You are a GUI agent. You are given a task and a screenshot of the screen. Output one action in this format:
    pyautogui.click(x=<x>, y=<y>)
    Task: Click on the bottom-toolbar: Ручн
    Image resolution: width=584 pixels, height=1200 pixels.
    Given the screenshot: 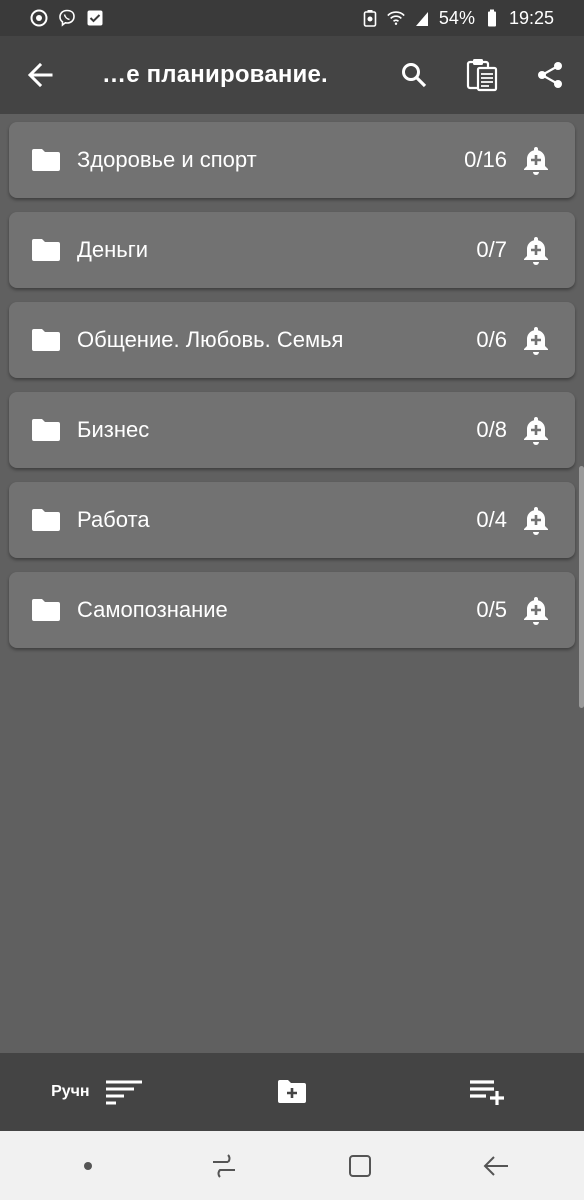 What is the action you would take?
    pyautogui.click(x=292, y=1092)
    